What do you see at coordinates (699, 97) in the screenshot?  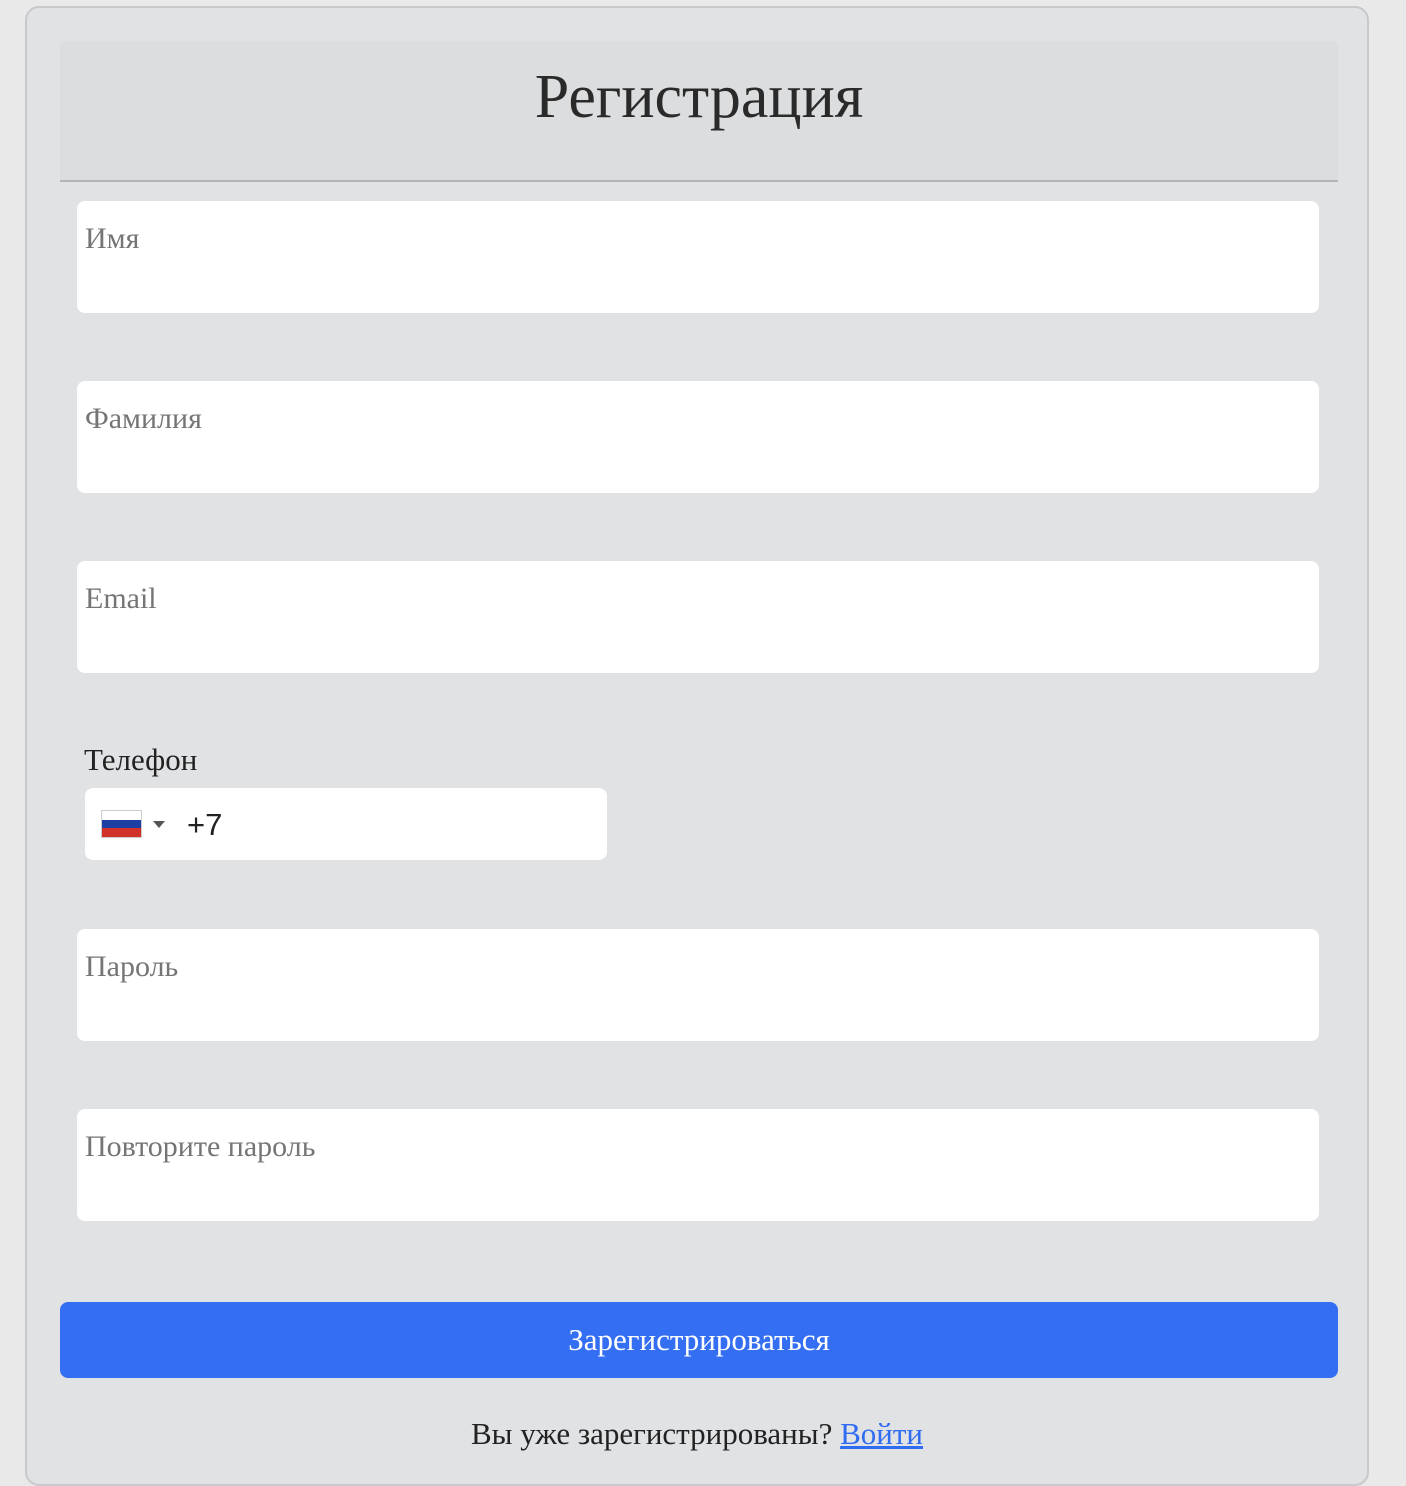 I see `page-title: Регистрация` at bounding box center [699, 97].